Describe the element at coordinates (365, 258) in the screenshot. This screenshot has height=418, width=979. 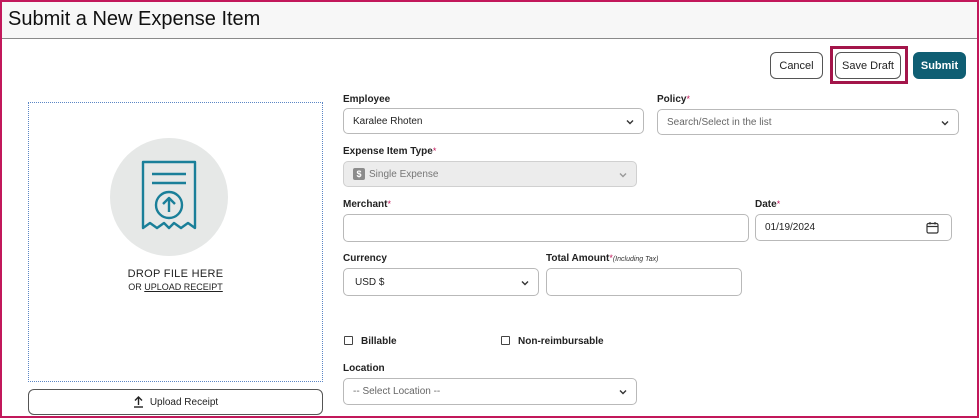
I see `currency-label: Currency` at that location.